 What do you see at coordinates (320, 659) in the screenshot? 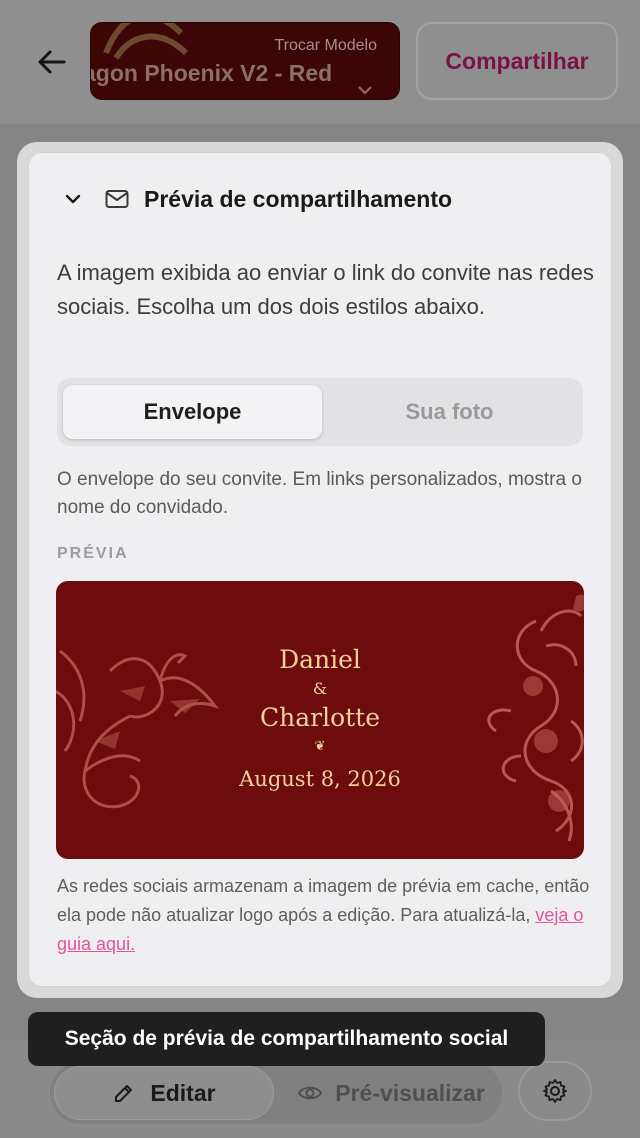
I see `preview-name-1: Daniel` at bounding box center [320, 659].